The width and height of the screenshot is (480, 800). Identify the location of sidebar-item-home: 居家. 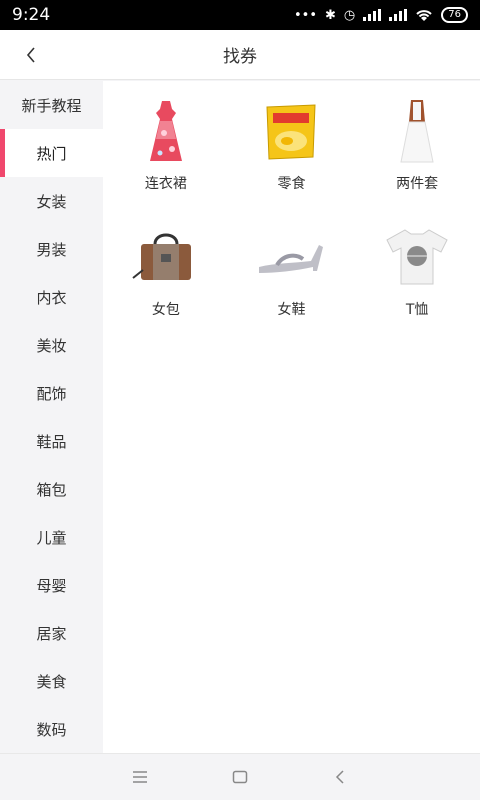
(51, 633).